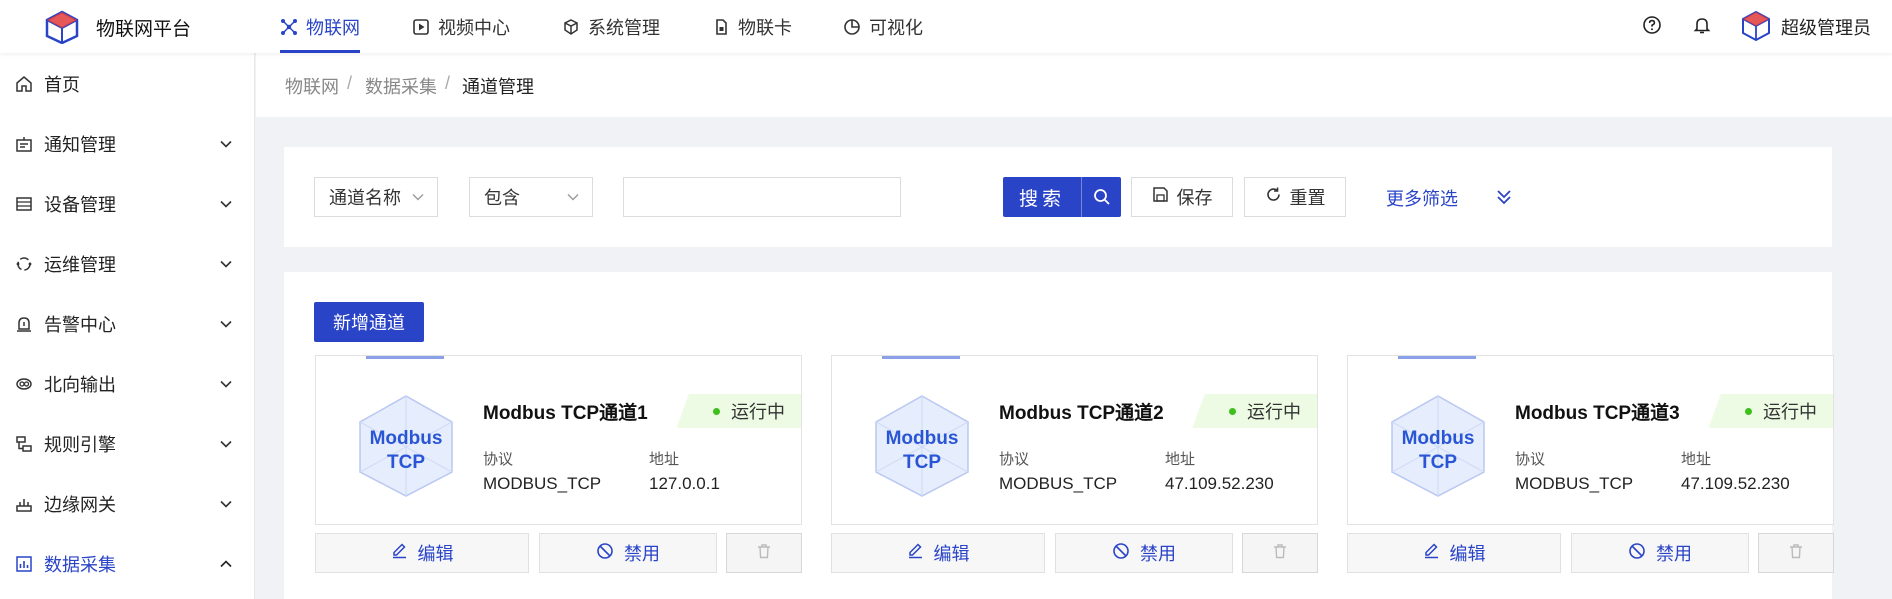  I want to click on breadcrumb: 物联网 / 数据采集 / 通道管理, so click(1074, 85).